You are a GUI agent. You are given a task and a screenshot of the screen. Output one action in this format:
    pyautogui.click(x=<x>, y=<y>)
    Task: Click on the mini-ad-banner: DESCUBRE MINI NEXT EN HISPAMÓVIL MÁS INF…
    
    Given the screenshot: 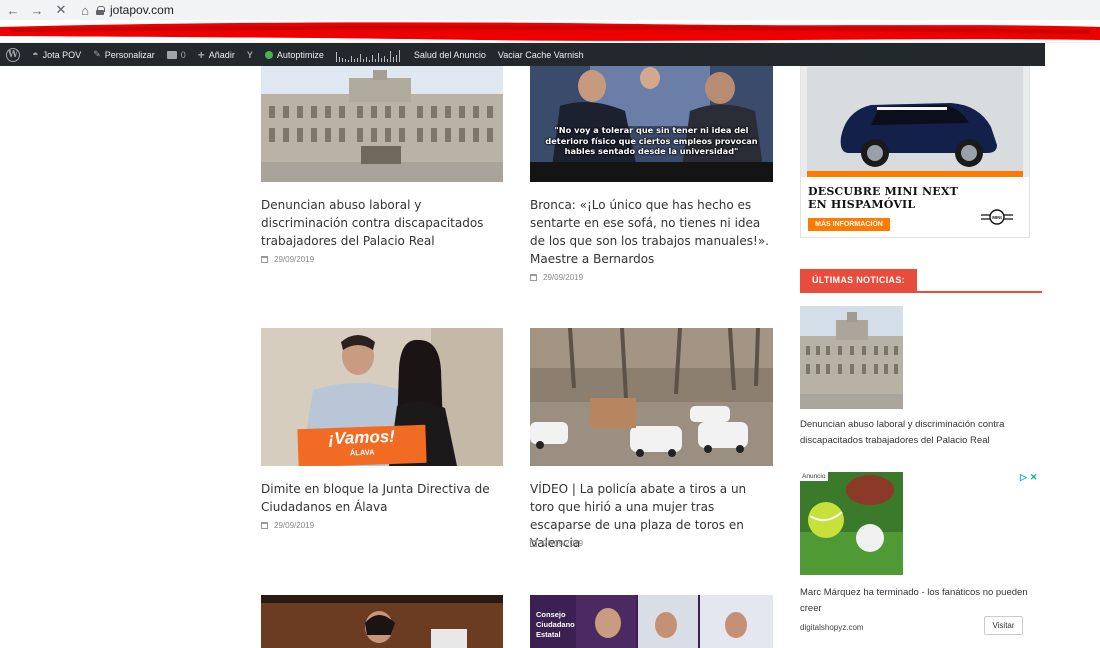 What is the action you would take?
    pyautogui.click(x=915, y=152)
    